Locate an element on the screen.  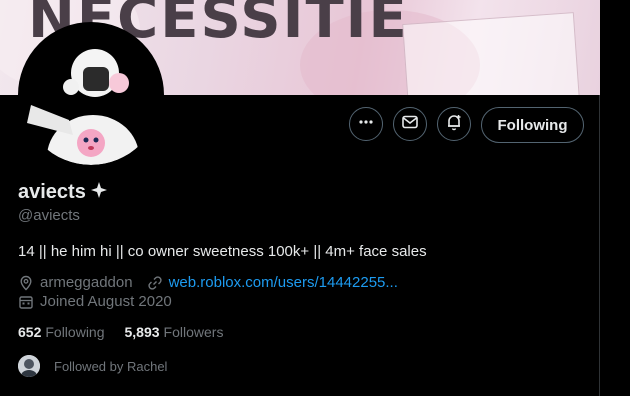
profile-stats: 652 Following 5,893 Followers is located at coordinates (120, 332).